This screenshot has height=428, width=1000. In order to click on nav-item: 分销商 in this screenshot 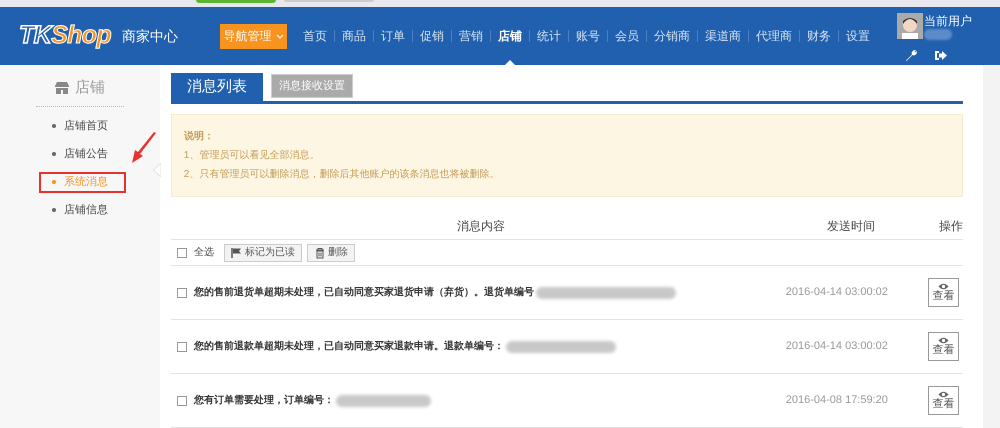, I will do `click(672, 36)`.